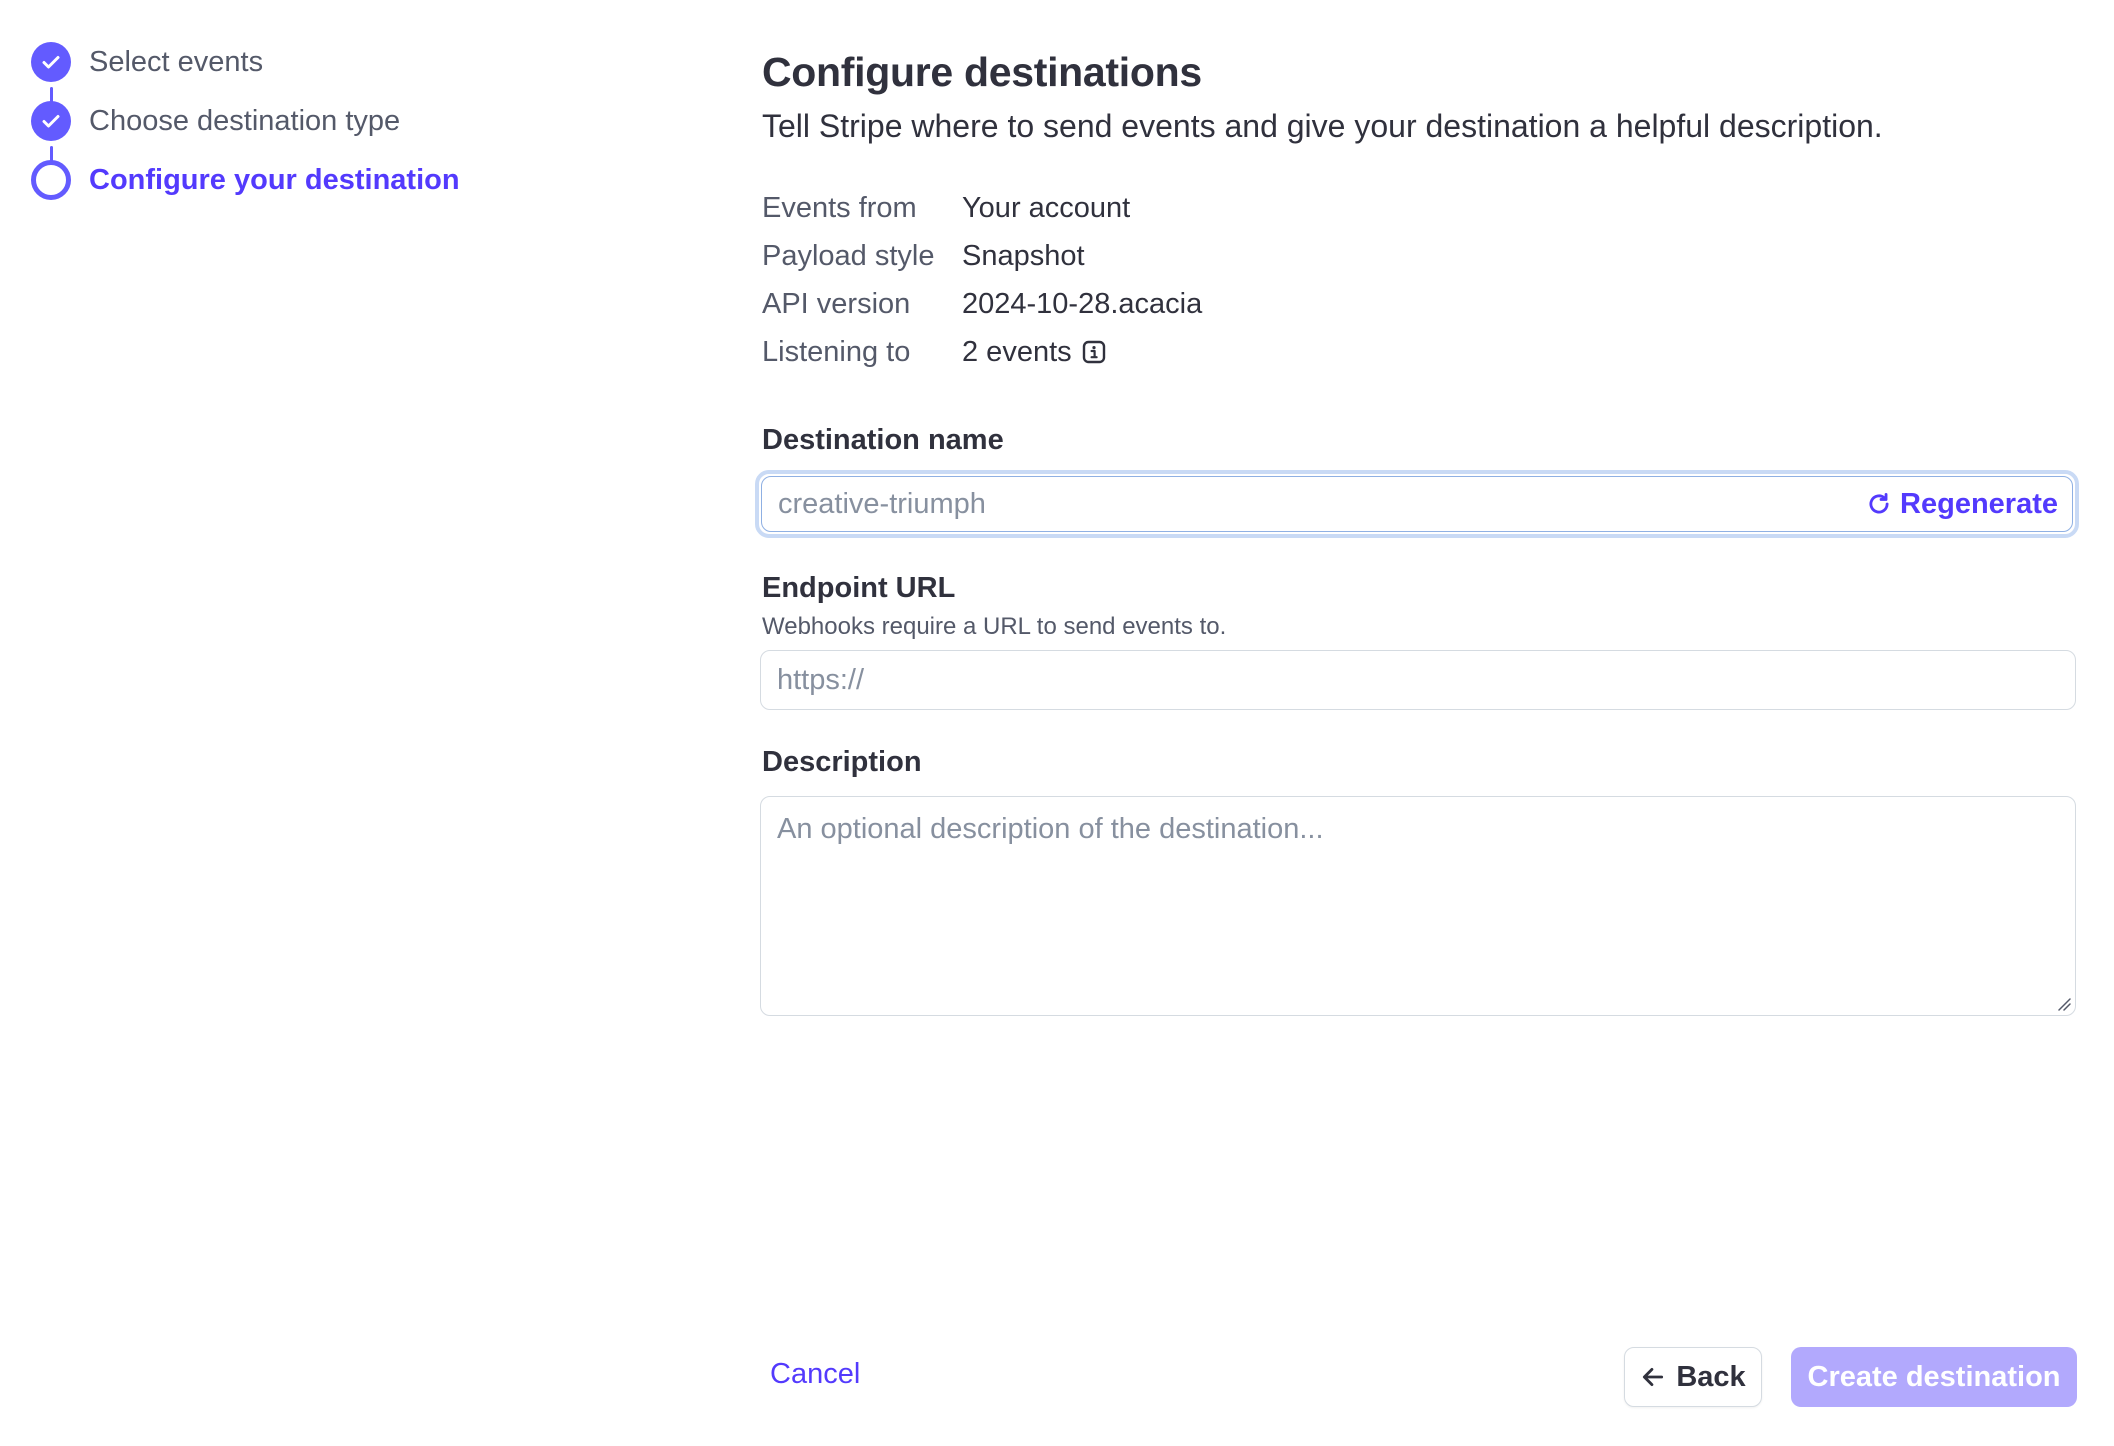 This screenshot has height=1446, width=2114. What do you see at coordinates (176, 61) in the screenshot?
I see `step-label: Select events` at bounding box center [176, 61].